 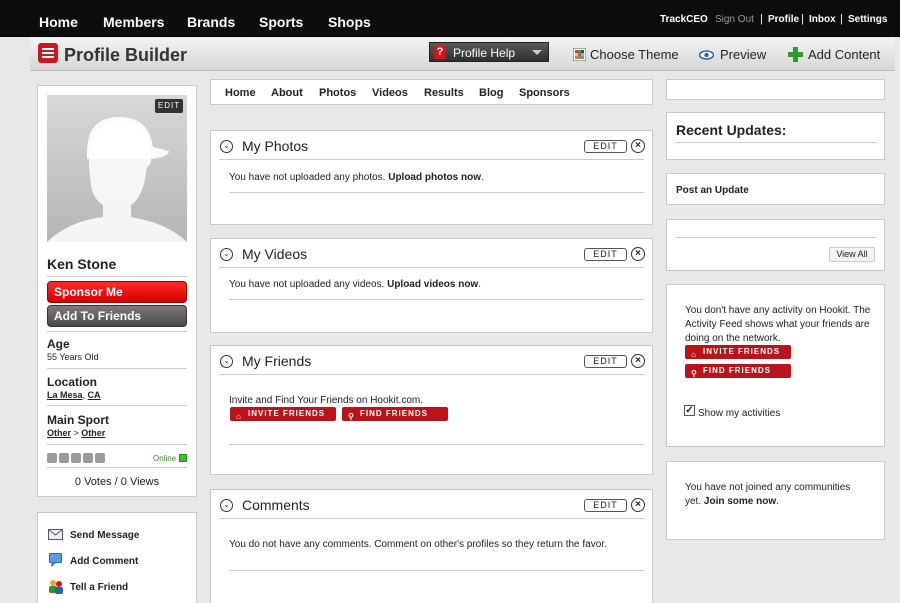 I want to click on tab-photos: Photos, so click(x=337, y=93).